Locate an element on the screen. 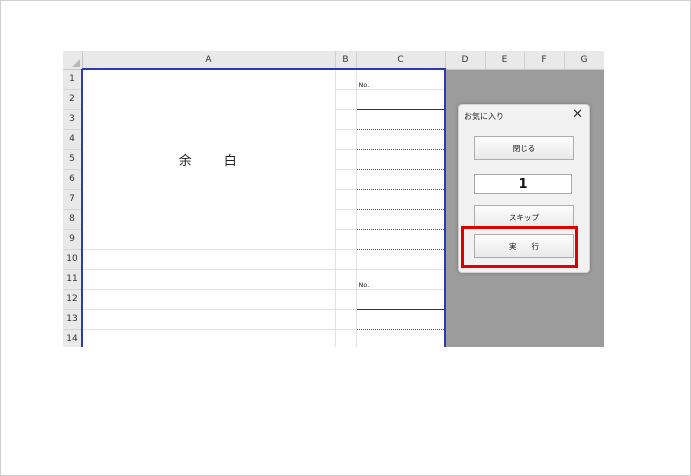 This screenshot has width=691, height=476. row-header-11: 11 is located at coordinates (73, 279).